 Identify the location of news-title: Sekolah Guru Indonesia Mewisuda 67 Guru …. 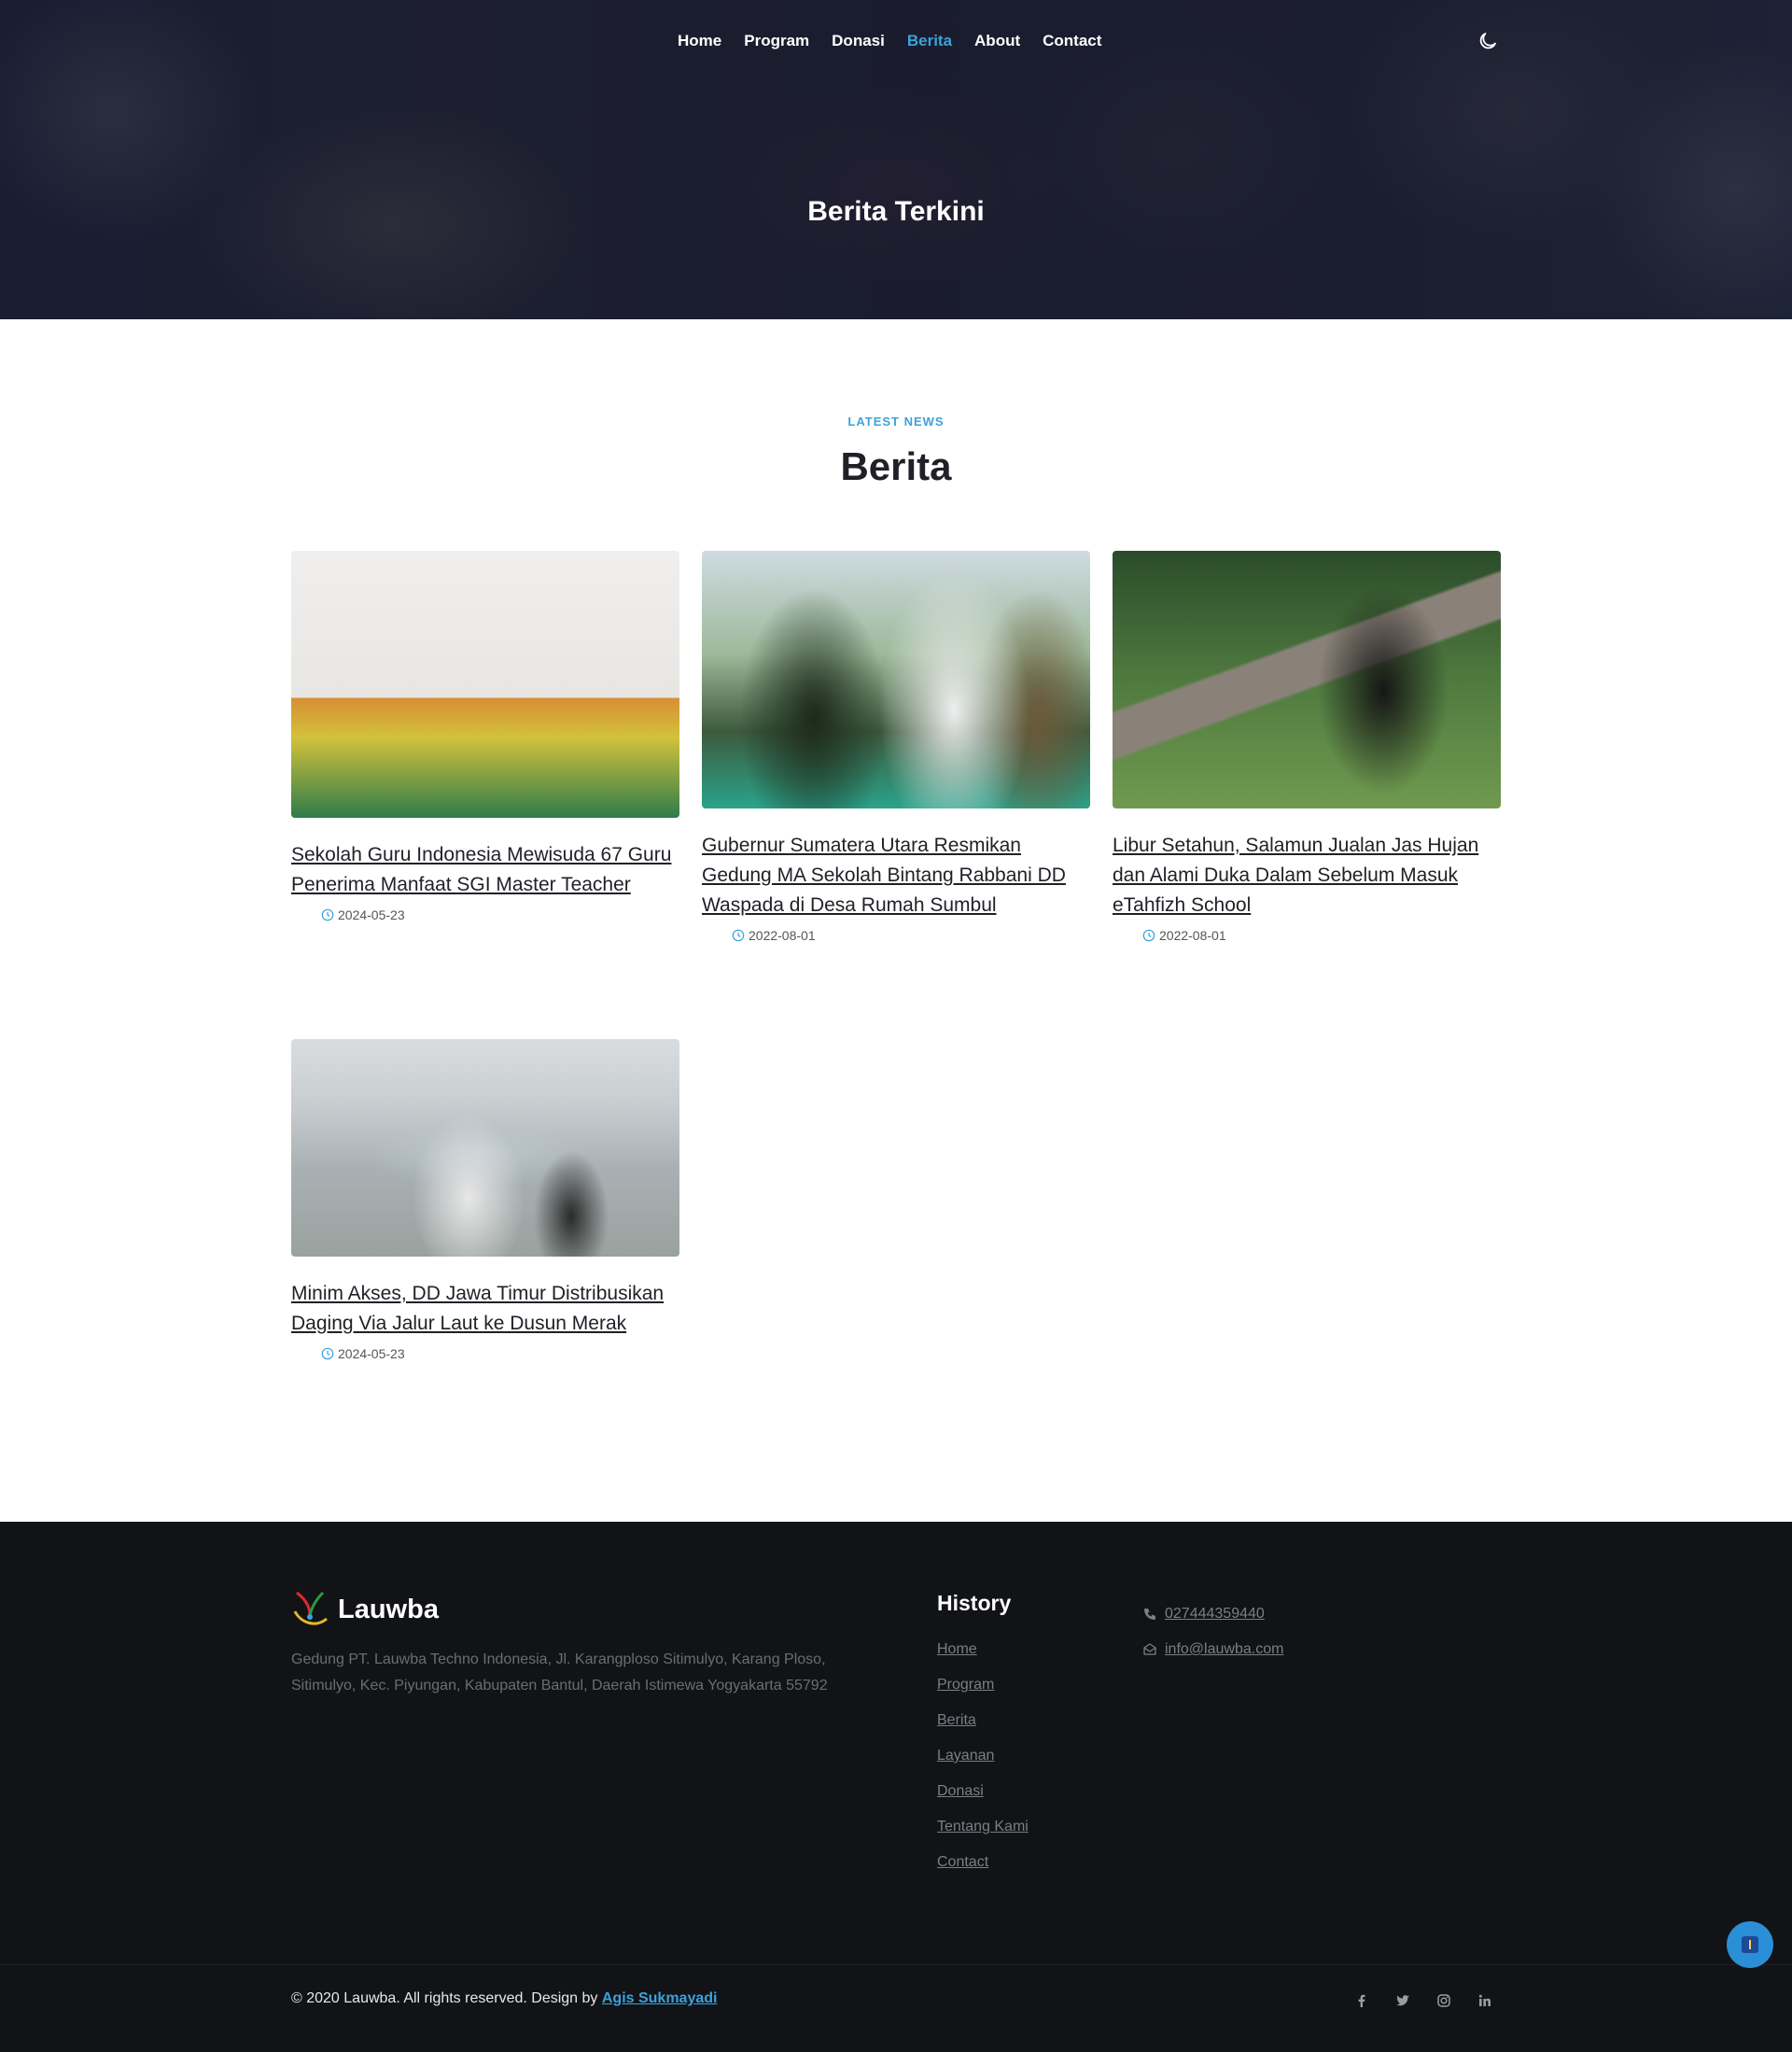
(485, 870).